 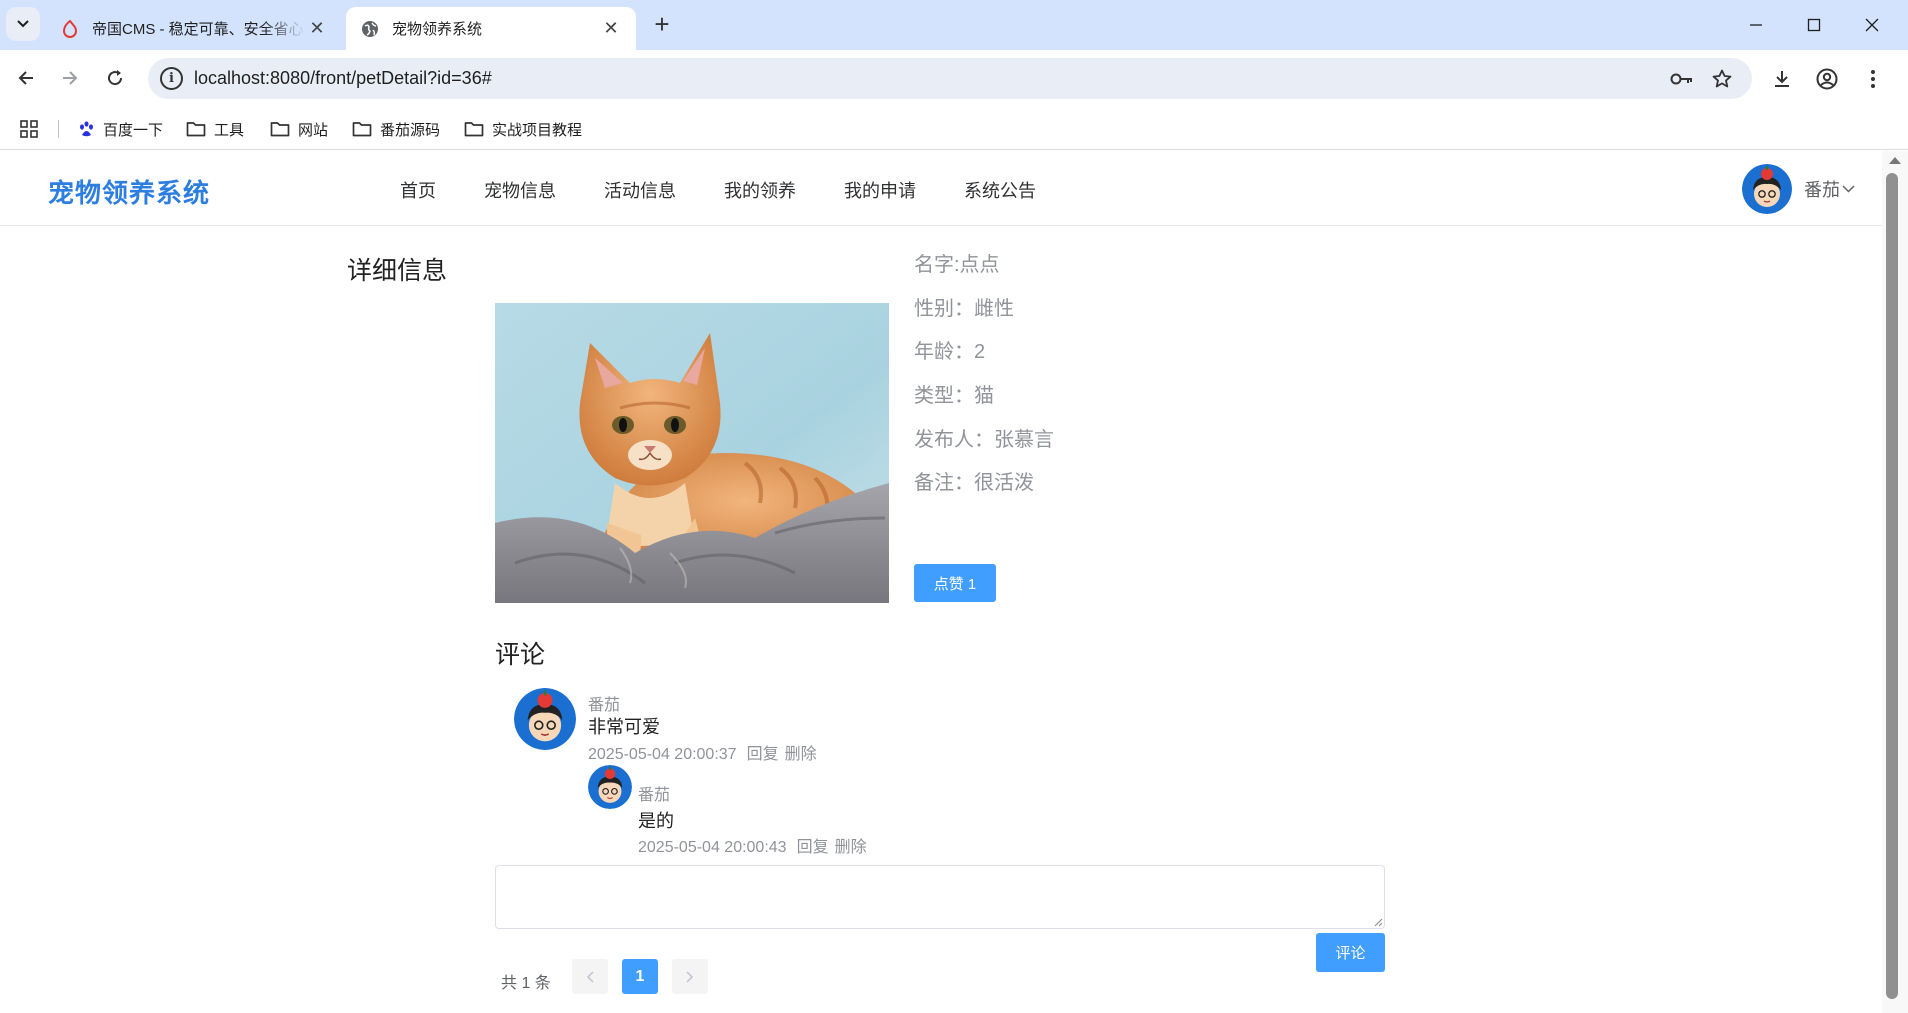 I want to click on scroll-thumb, so click(x=1892, y=586).